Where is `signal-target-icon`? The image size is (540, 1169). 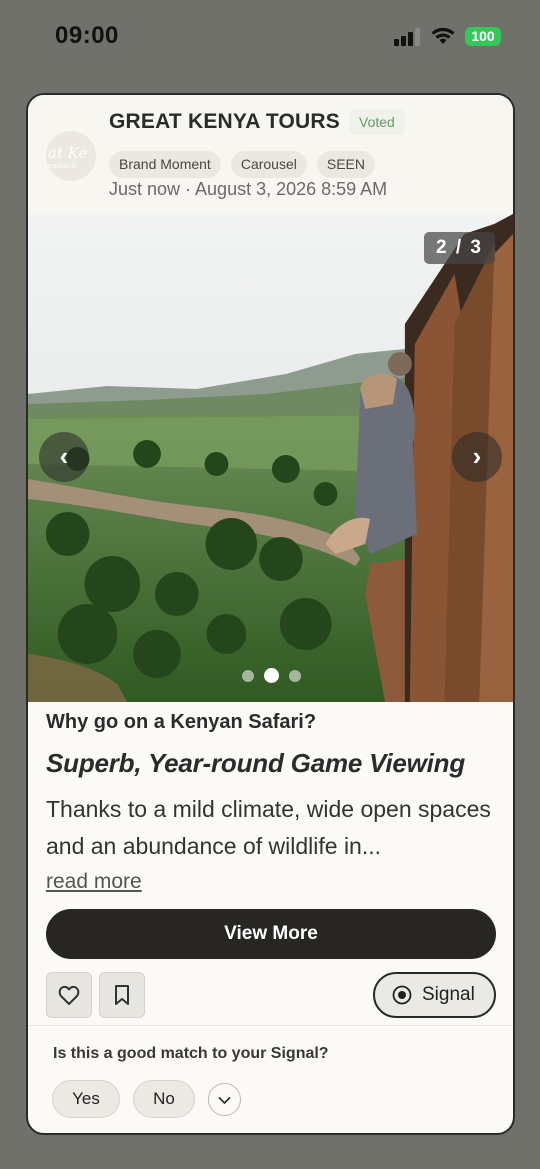
signal-target-icon is located at coordinates (402, 995).